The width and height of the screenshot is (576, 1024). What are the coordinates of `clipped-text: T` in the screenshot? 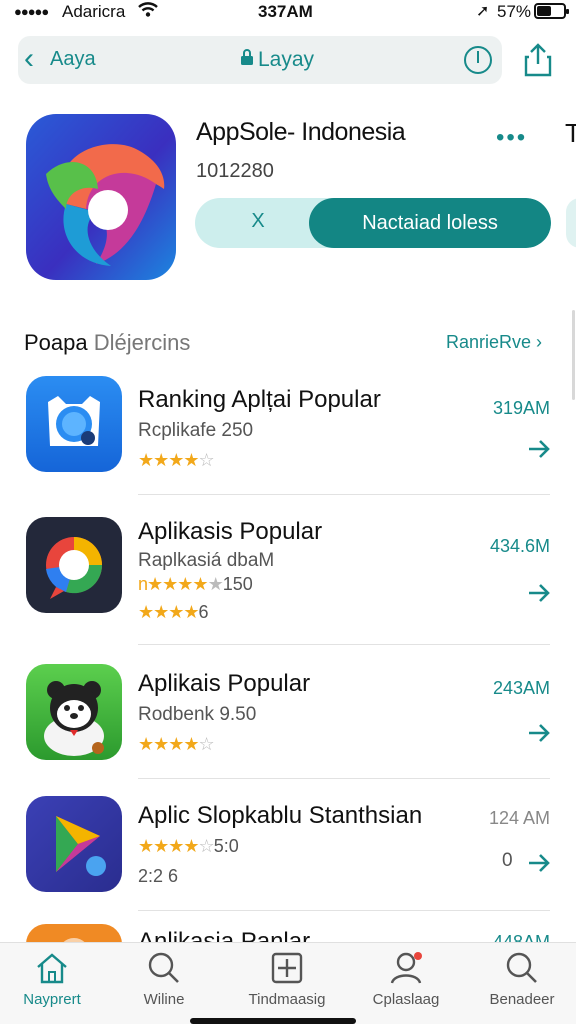 It's located at (570, 133).